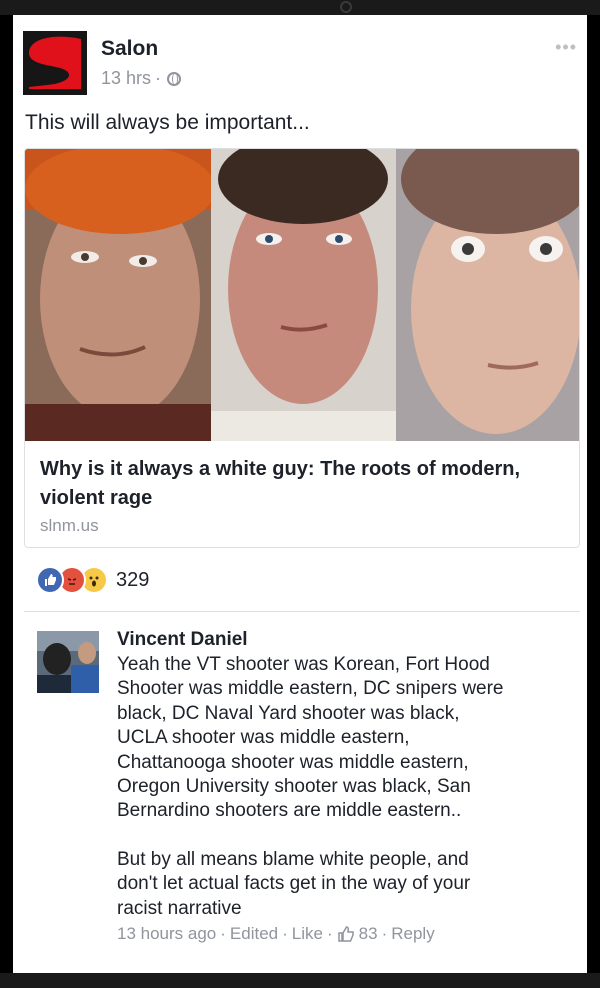 This screenshot has height=988, width=600. I want to click on reactions-summary: 329, so click(92, 580).